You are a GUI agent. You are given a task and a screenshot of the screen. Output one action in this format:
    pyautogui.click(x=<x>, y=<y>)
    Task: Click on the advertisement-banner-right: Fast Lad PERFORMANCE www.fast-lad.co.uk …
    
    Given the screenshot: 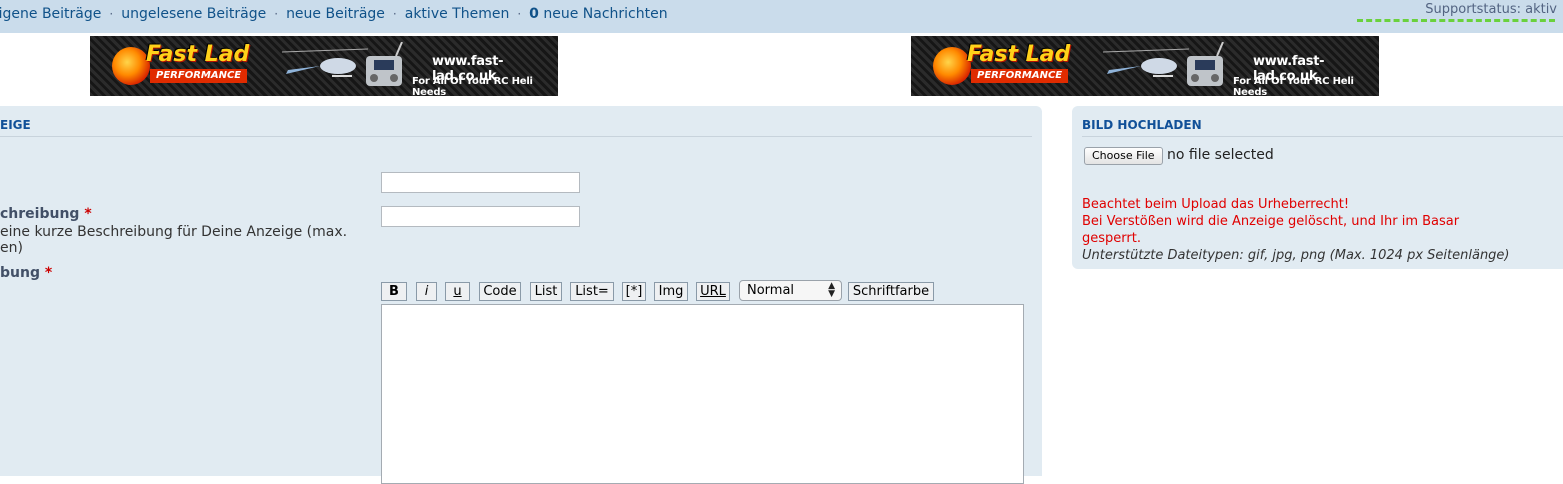 What is the action you would take?
    pyautogui.click(x=1145, y=66)
    